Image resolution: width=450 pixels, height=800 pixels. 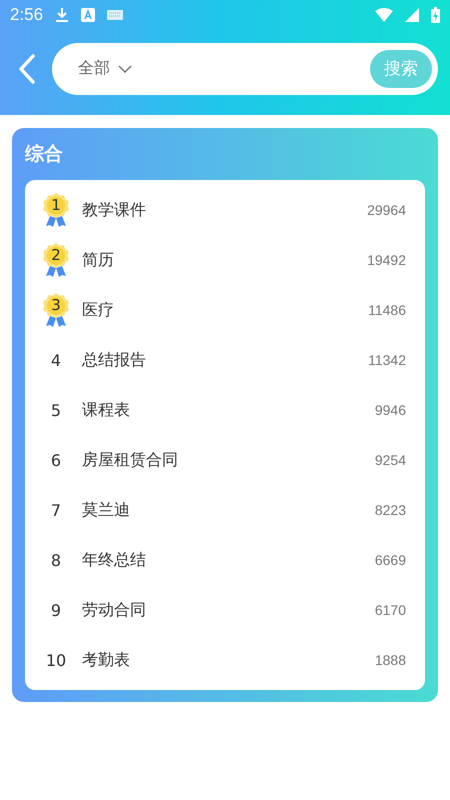 I want to click on item-name: 年终总结, so click(x=228, y=560).